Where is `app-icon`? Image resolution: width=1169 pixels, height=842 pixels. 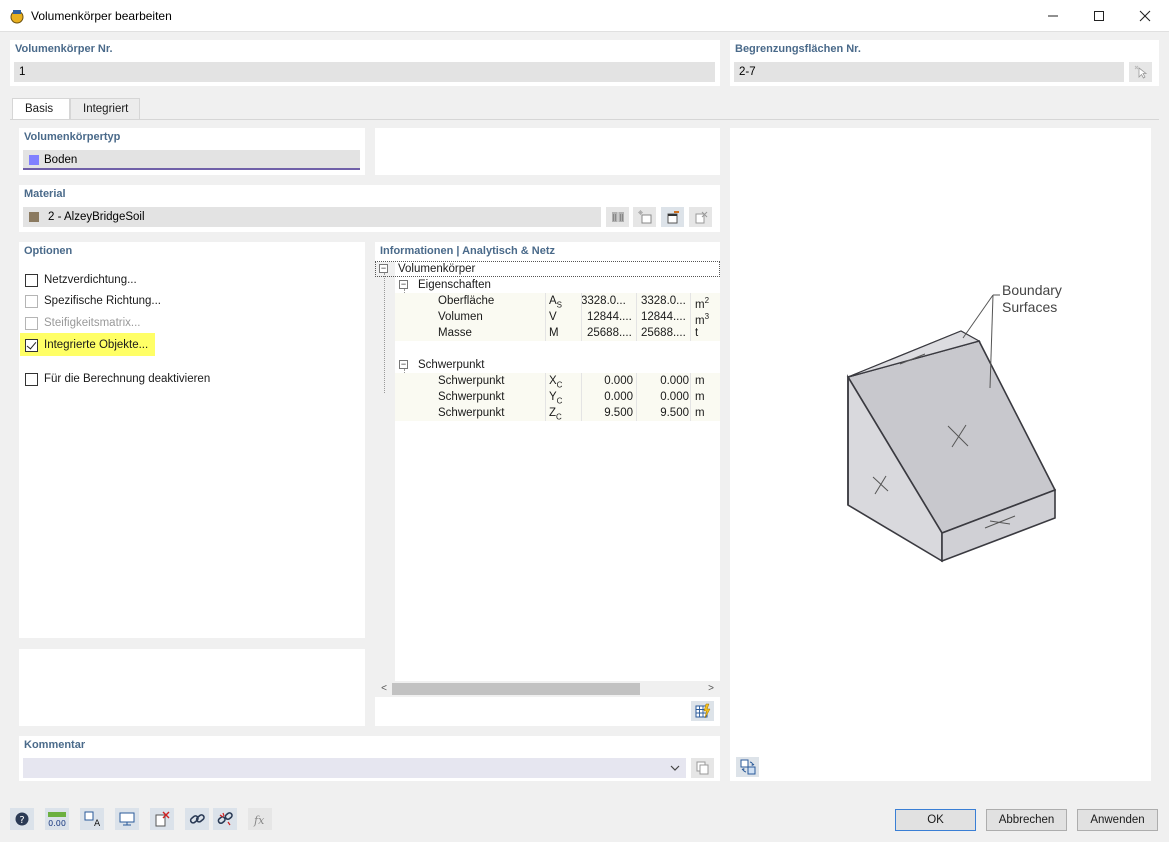
app-icon is located at coordinates (17, 16).